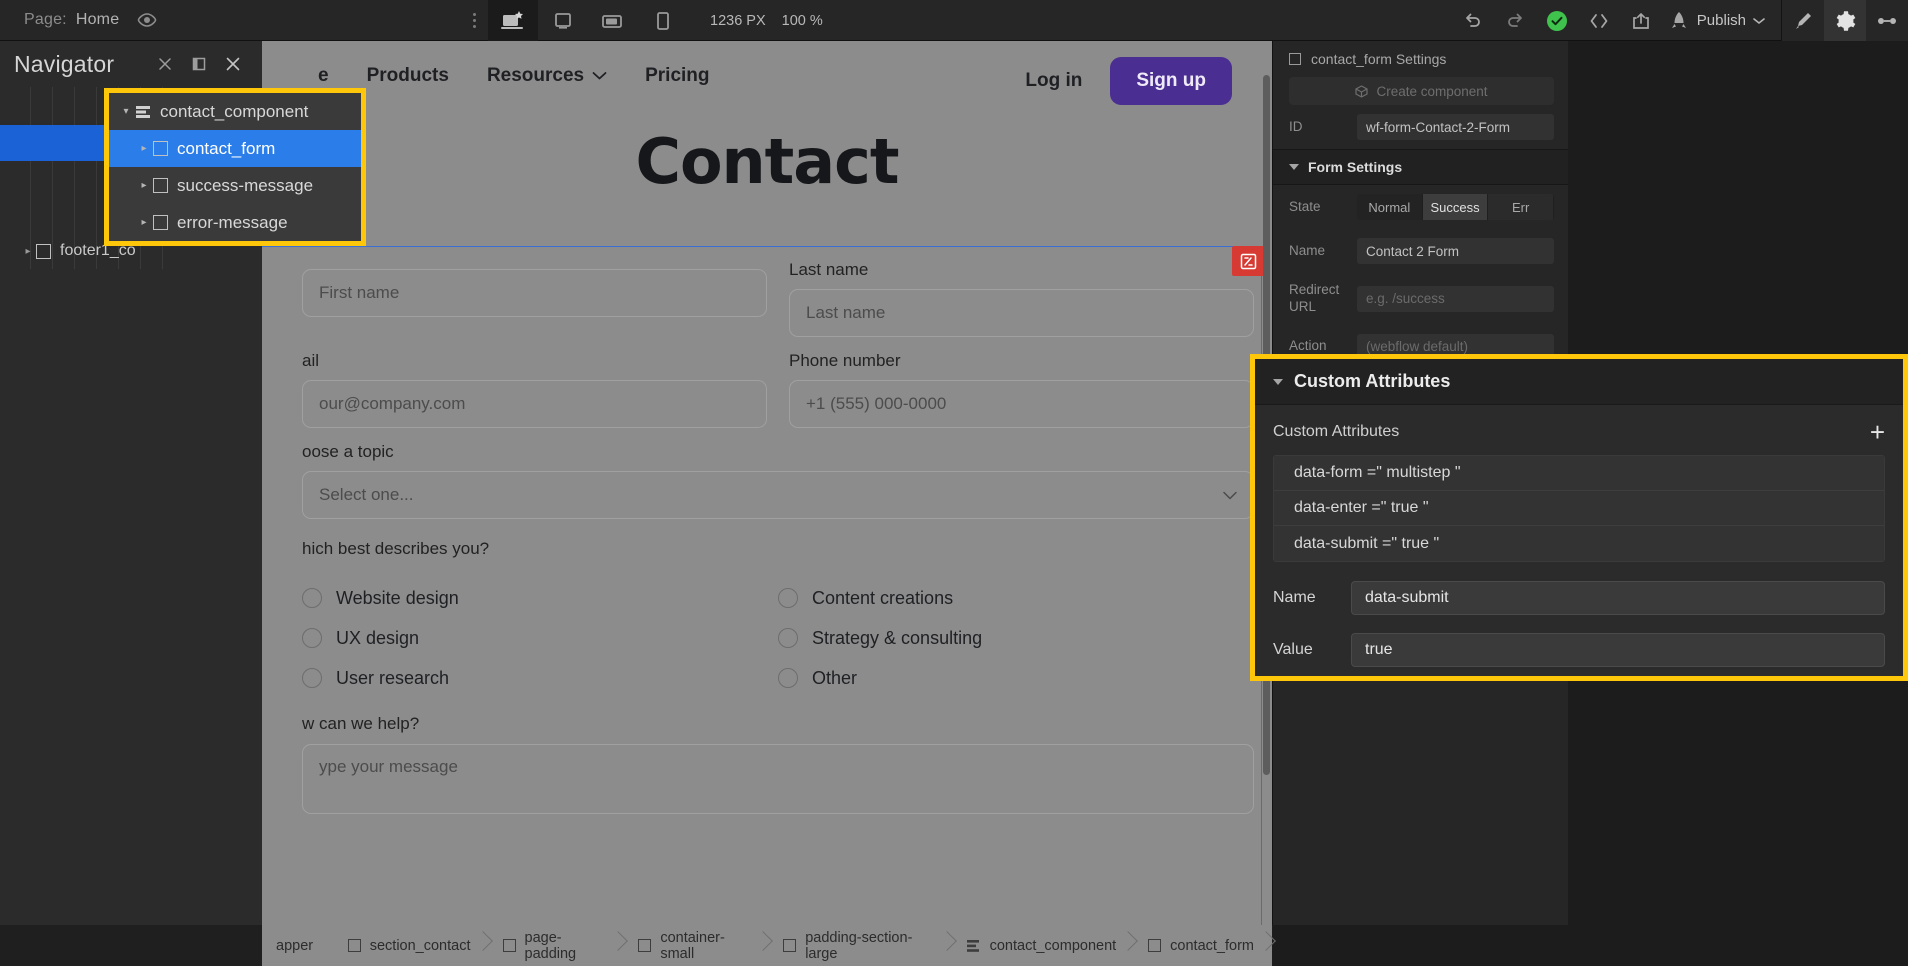 This screenshot has width=1908, height=966. What do you see at coordinates (1021, 313) in the screenshot?
I see `last-name-field: Last name` at bounding box center [1021, 313].